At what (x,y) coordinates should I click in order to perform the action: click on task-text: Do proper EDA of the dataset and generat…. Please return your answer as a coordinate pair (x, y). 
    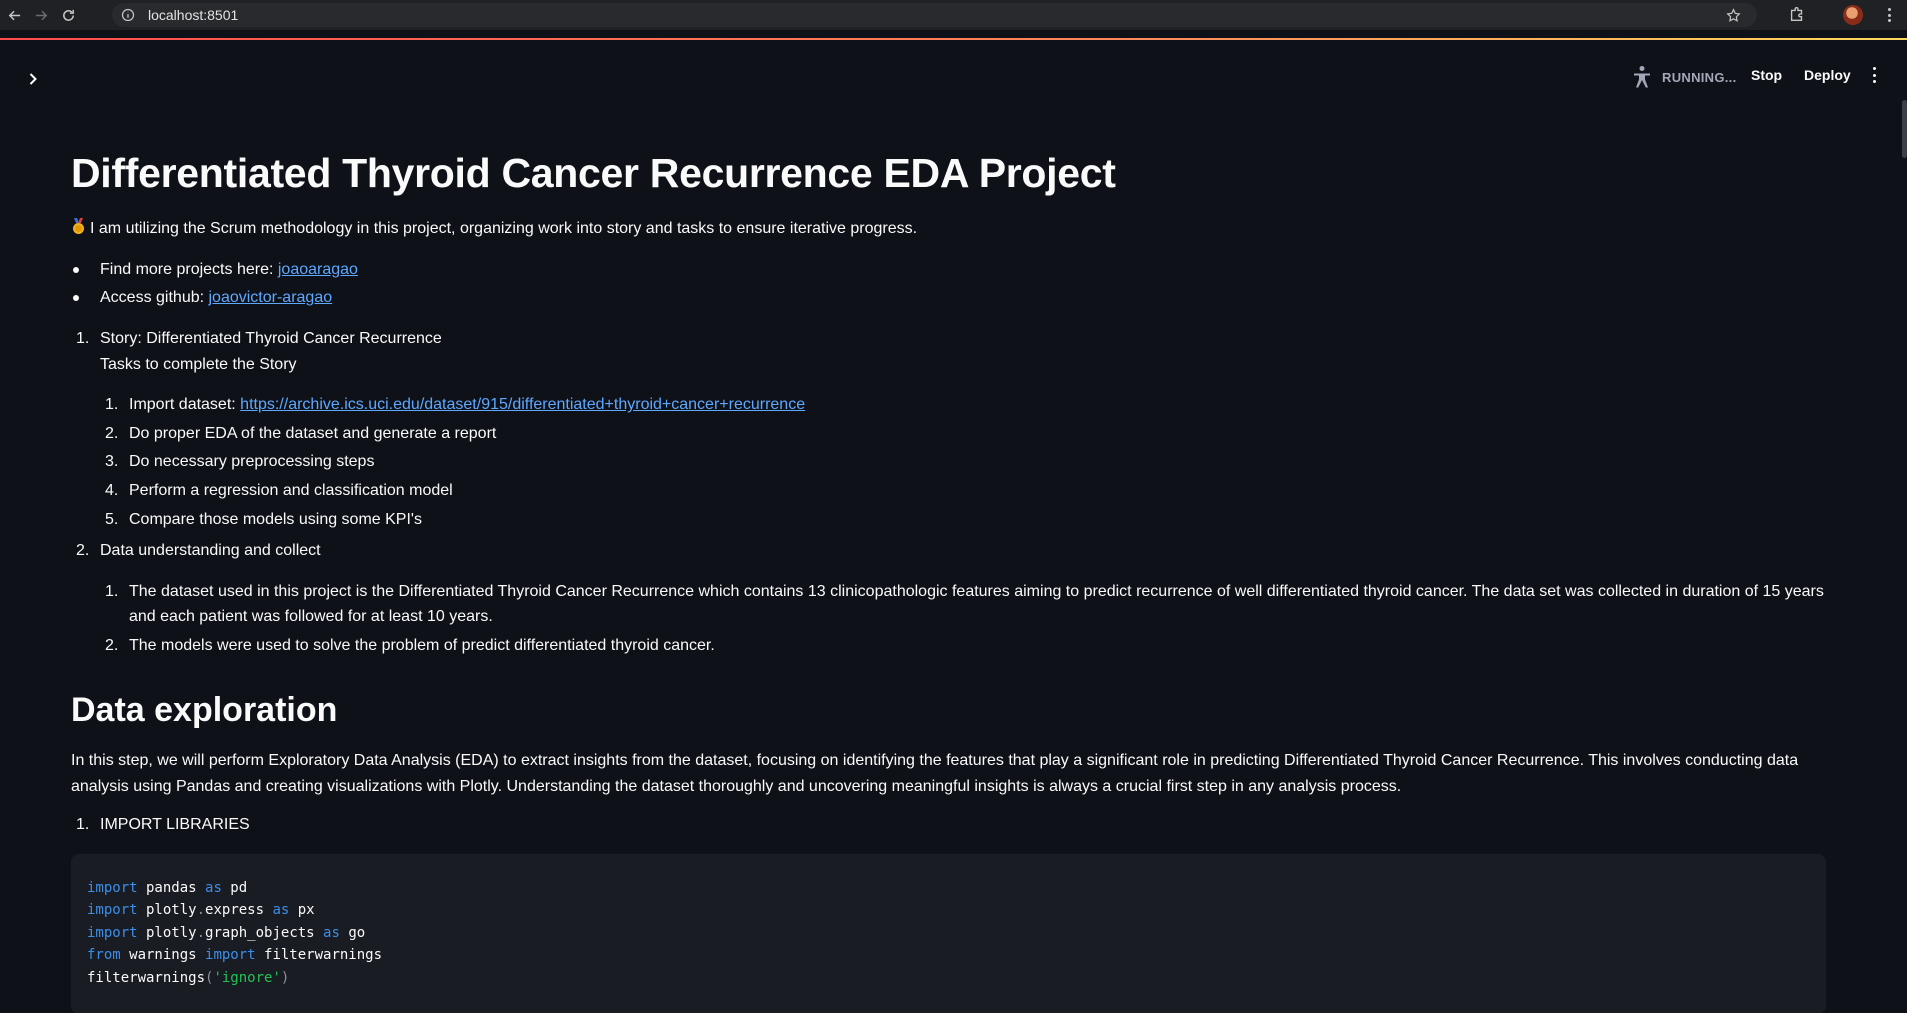
    Looking at the image, I should click on (313, 433).